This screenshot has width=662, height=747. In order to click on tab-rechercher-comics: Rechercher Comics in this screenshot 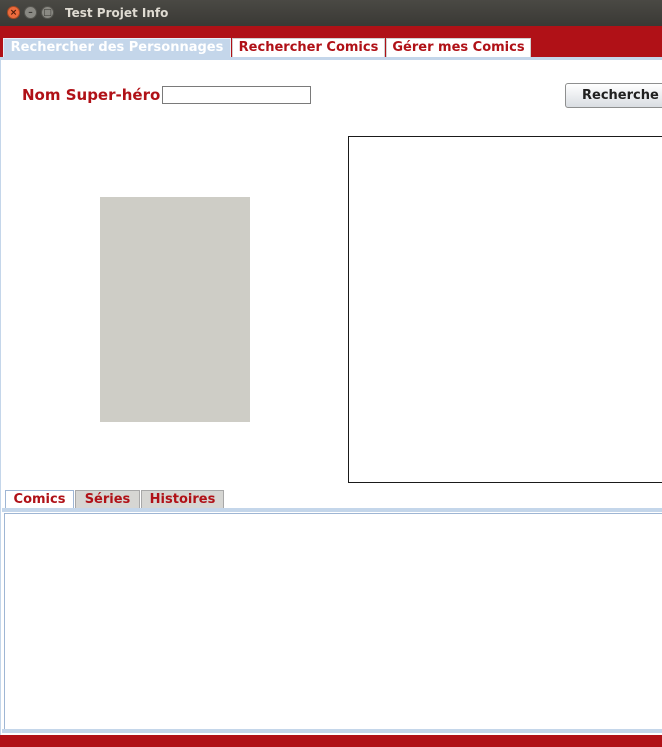, I will do `click(308, 47)`.